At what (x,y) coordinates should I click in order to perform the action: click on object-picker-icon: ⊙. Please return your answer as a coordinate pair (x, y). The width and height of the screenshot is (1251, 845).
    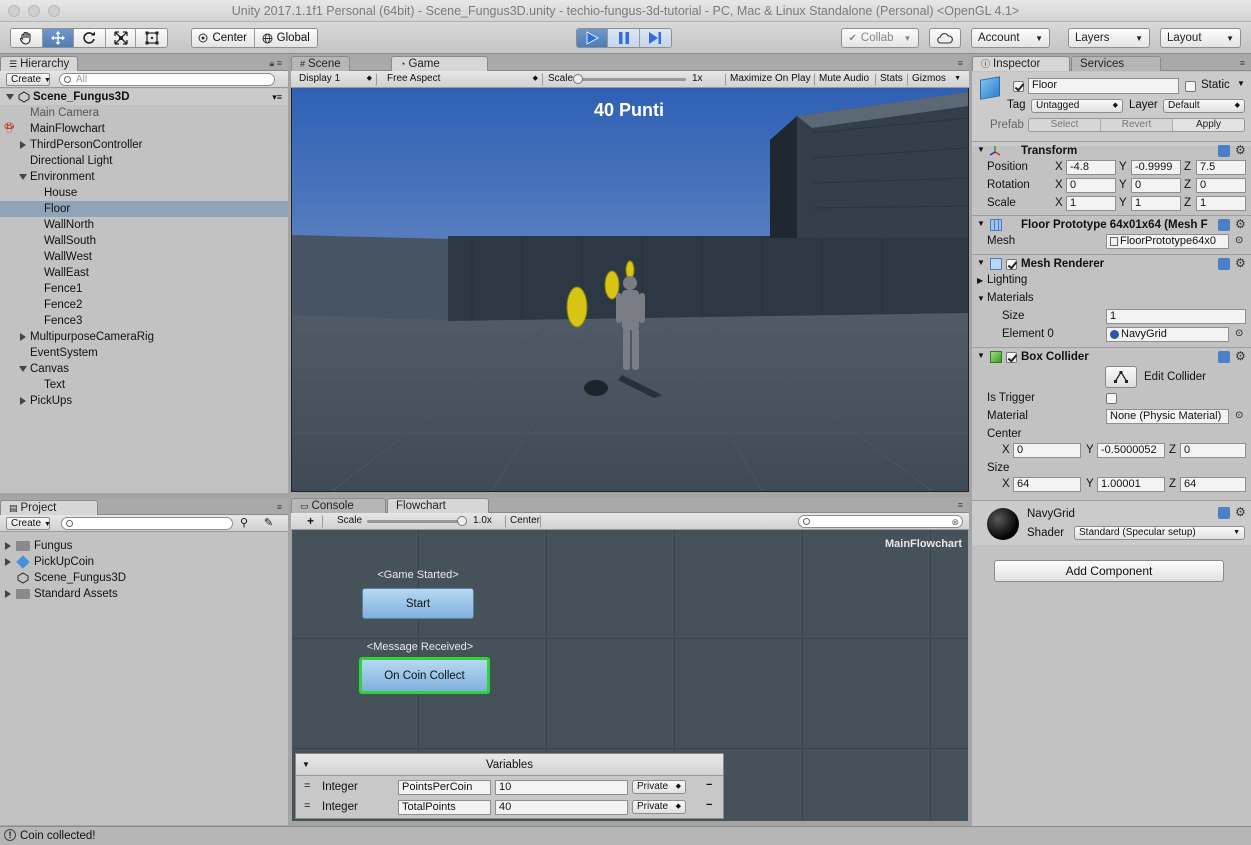
    Looking at the image, I should click on (1239, 333).